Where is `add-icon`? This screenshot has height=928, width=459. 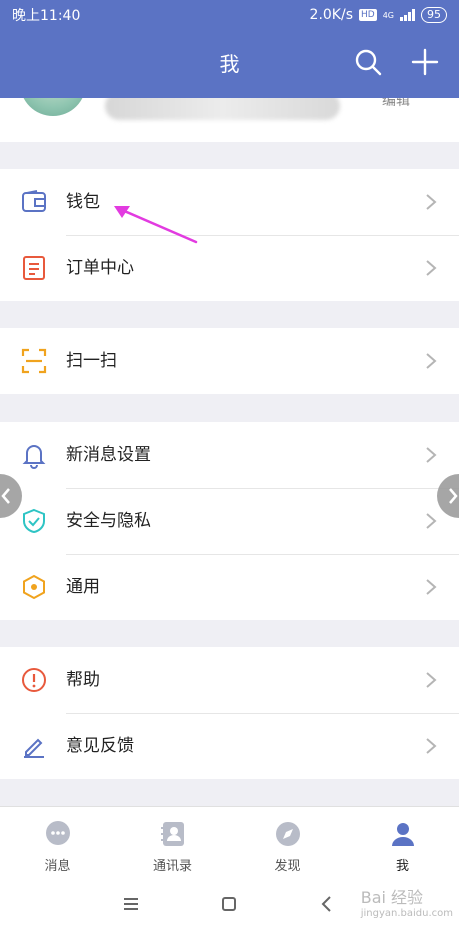
add-icon is located at coordinates (425, 62).